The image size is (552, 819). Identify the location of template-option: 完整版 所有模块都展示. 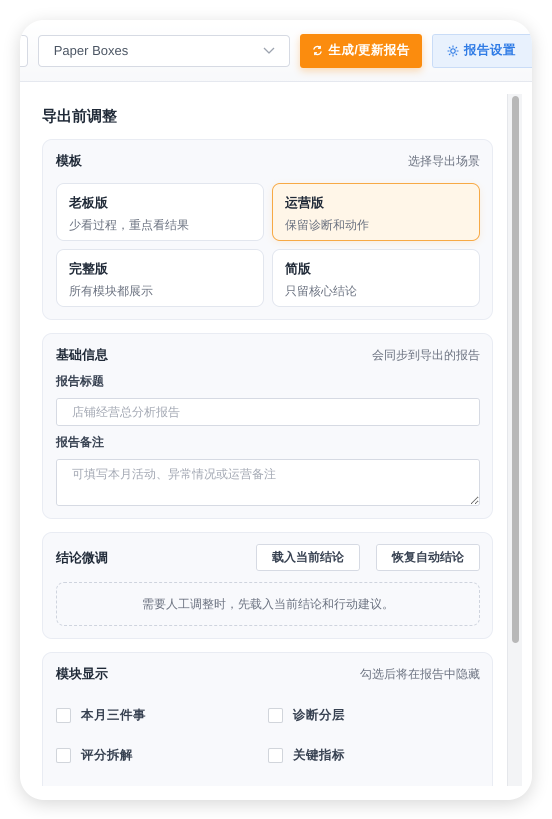
(160, 278).